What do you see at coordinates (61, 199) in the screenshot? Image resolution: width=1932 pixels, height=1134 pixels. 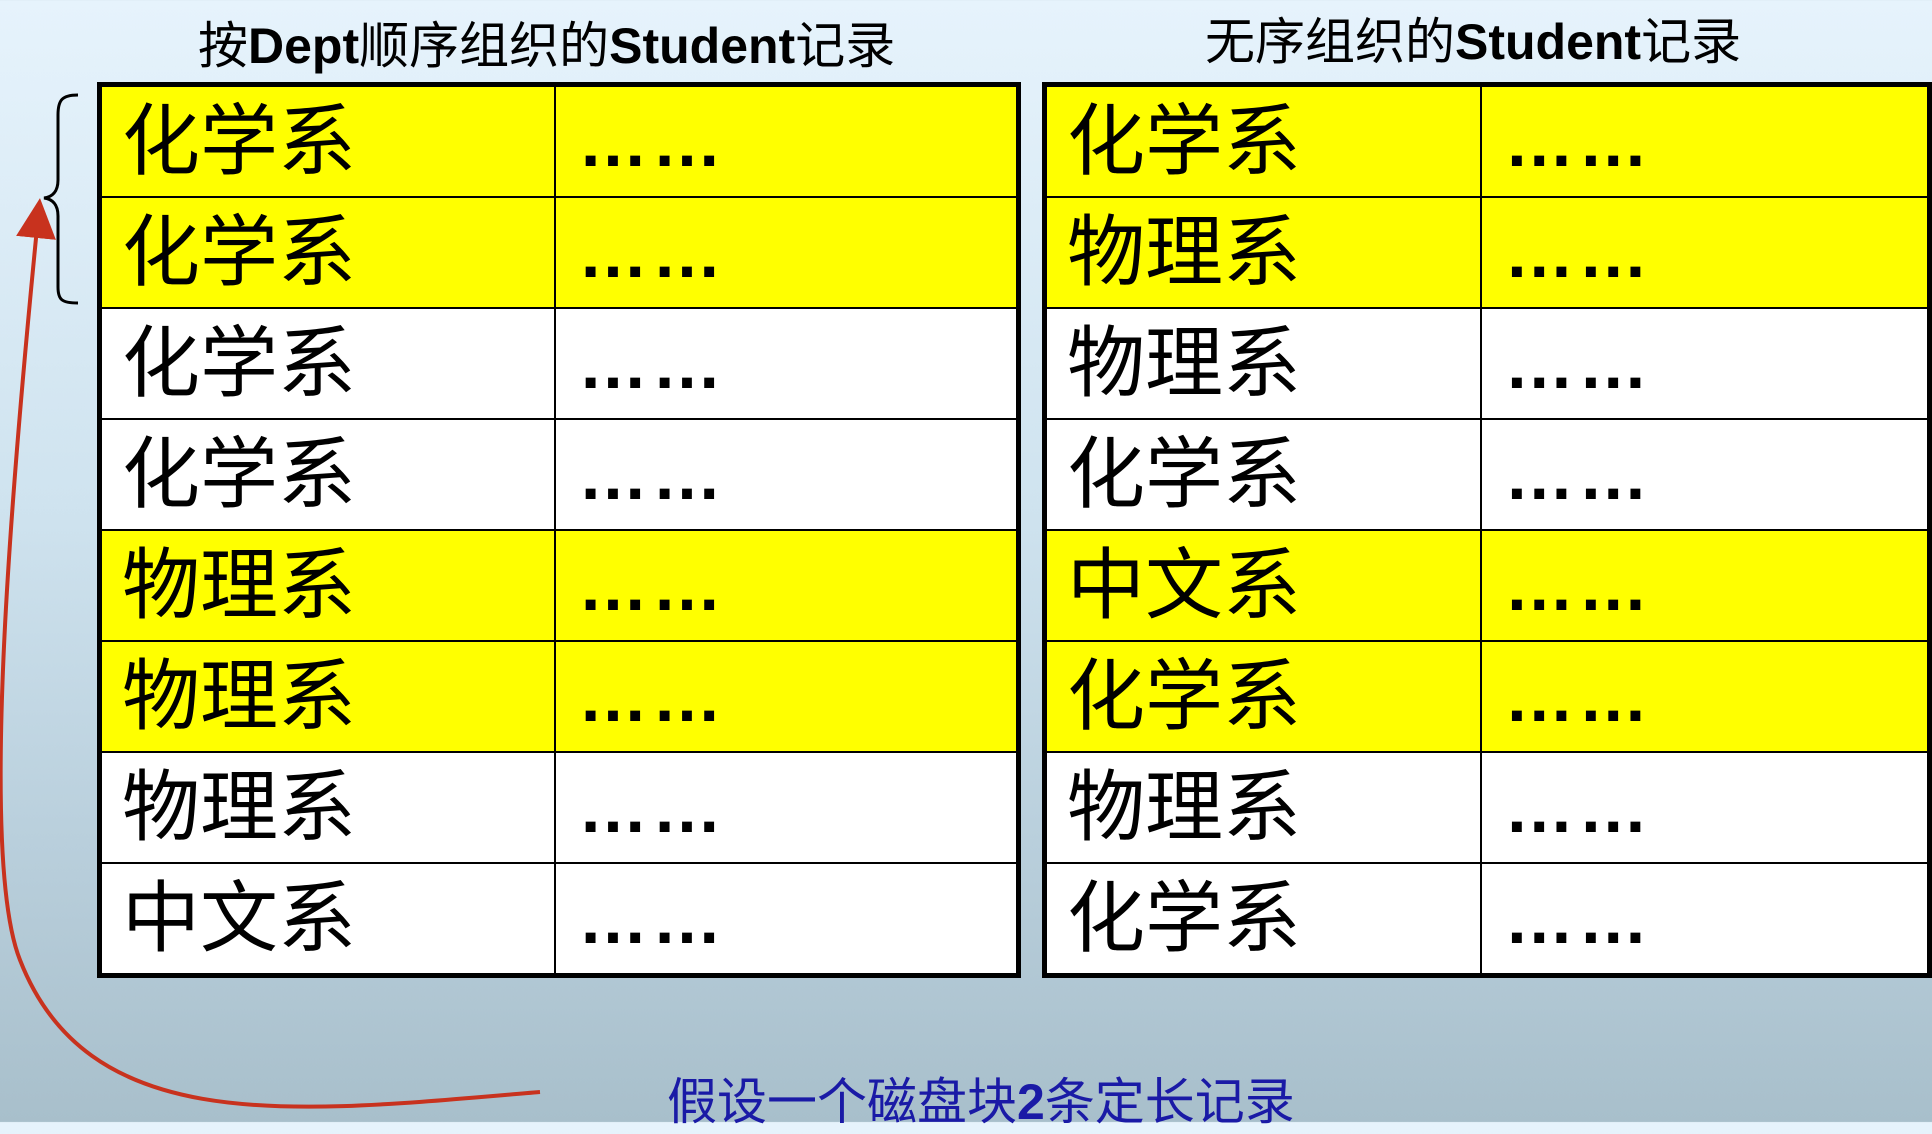 I see `block-brace` at bounding box center [61, 199].